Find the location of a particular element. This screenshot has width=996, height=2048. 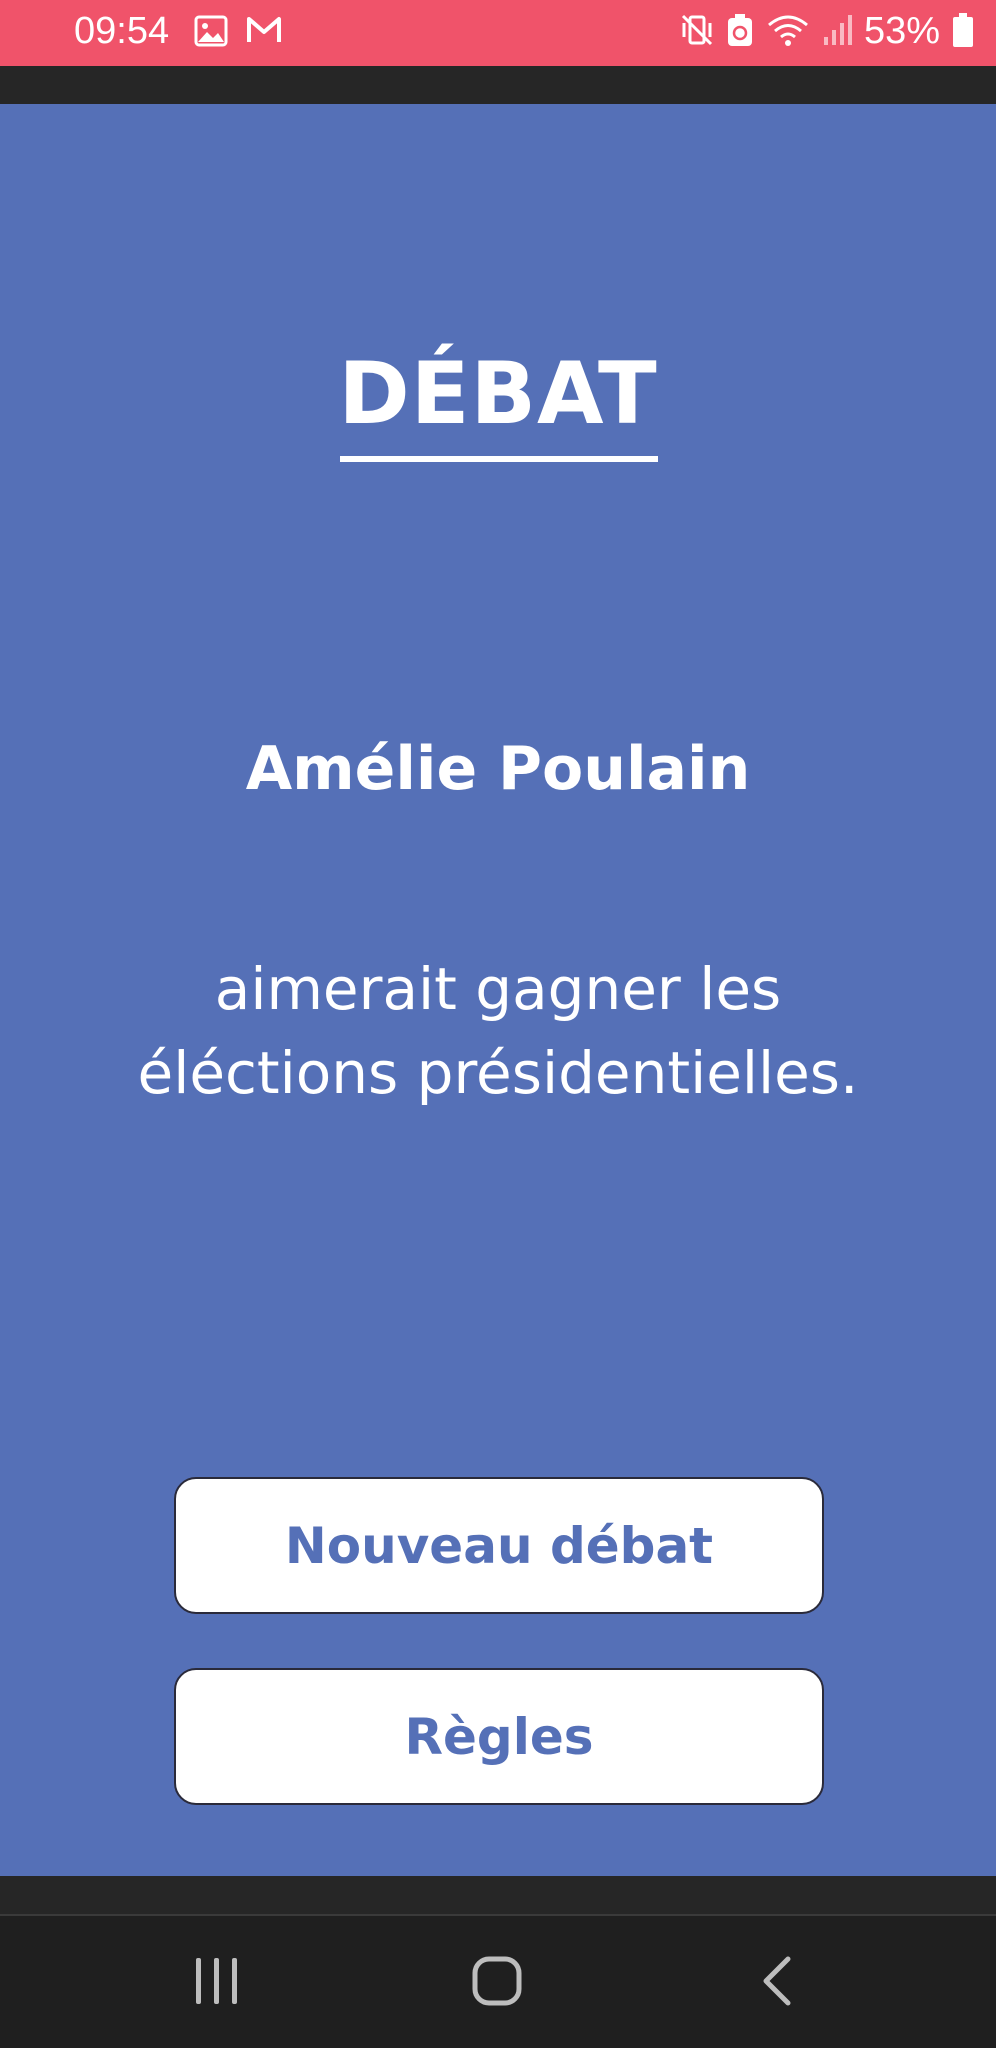

status-bar: 09:54 53% is located at coordinates (498, 33).